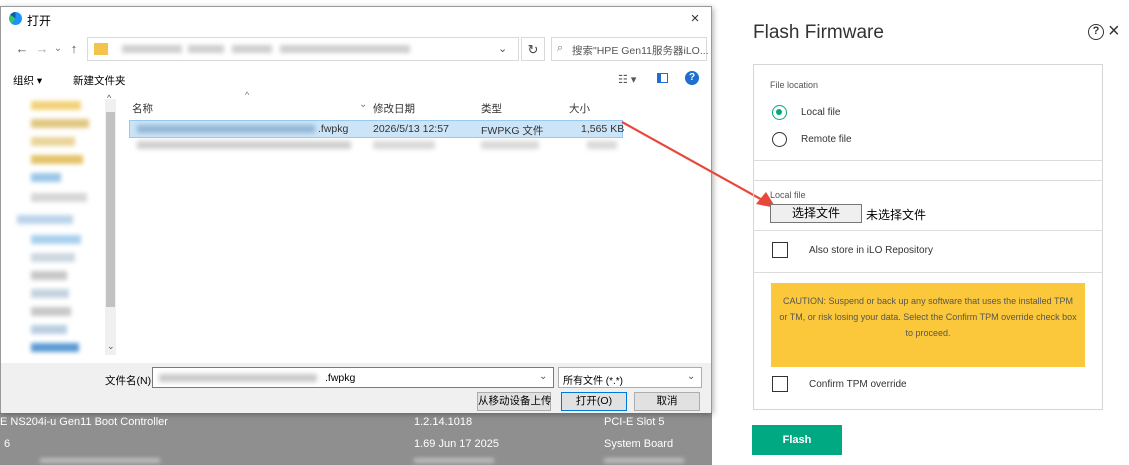 The image size is (1129, 465). Describe the element at coordinates (533, 49) in the screenshot. I see `refresh-icon: ↻` at that location.